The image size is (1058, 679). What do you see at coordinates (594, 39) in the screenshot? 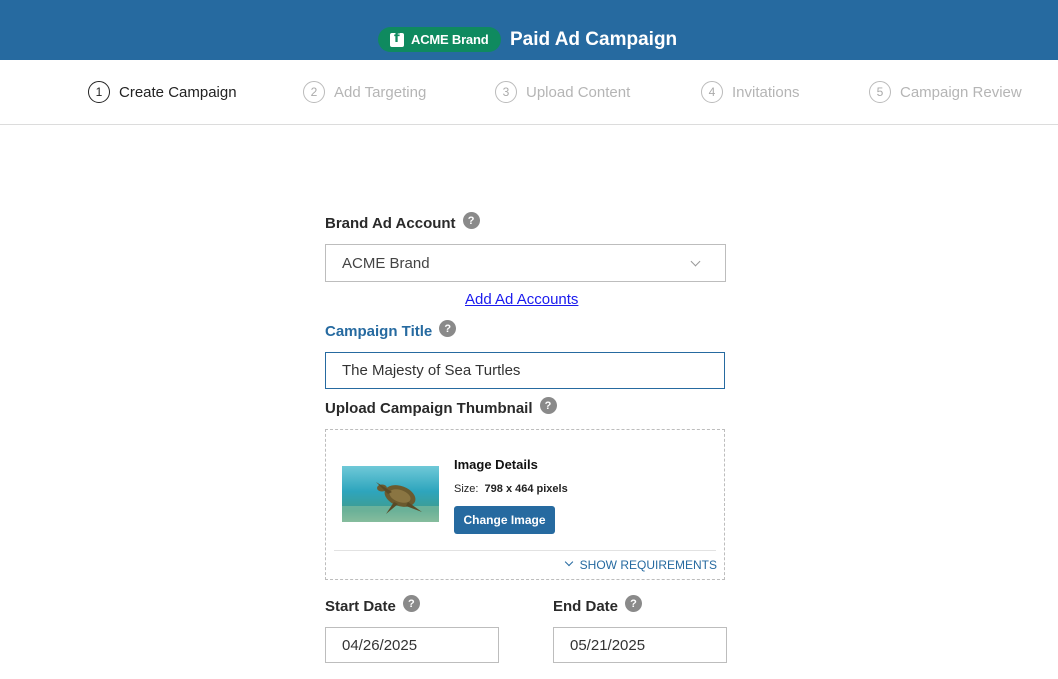
I see `page-title: Paid Ad Campaign` at bounding box center [594, 39].